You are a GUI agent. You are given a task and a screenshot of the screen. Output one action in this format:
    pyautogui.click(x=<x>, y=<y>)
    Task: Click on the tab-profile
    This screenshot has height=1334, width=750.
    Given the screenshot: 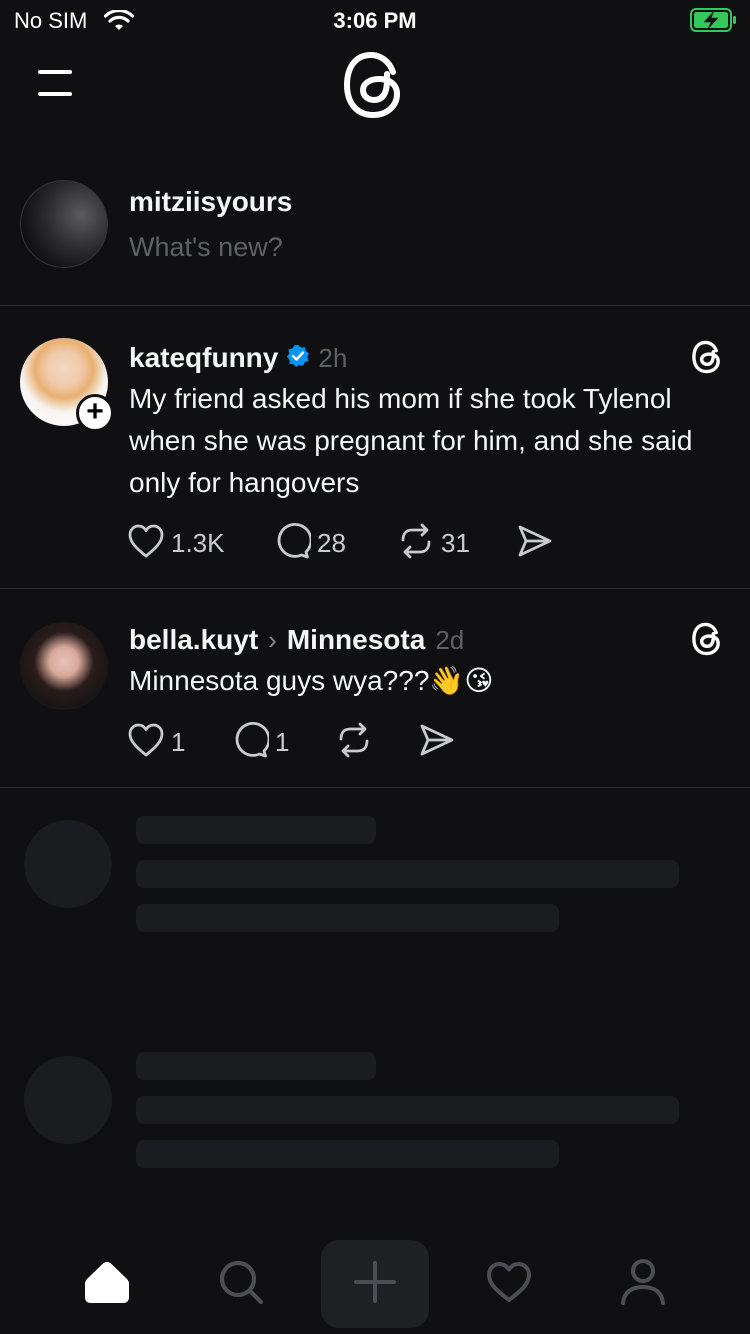 What is the action you would take?
    pyautogui.click(x=643, y=1284)
    